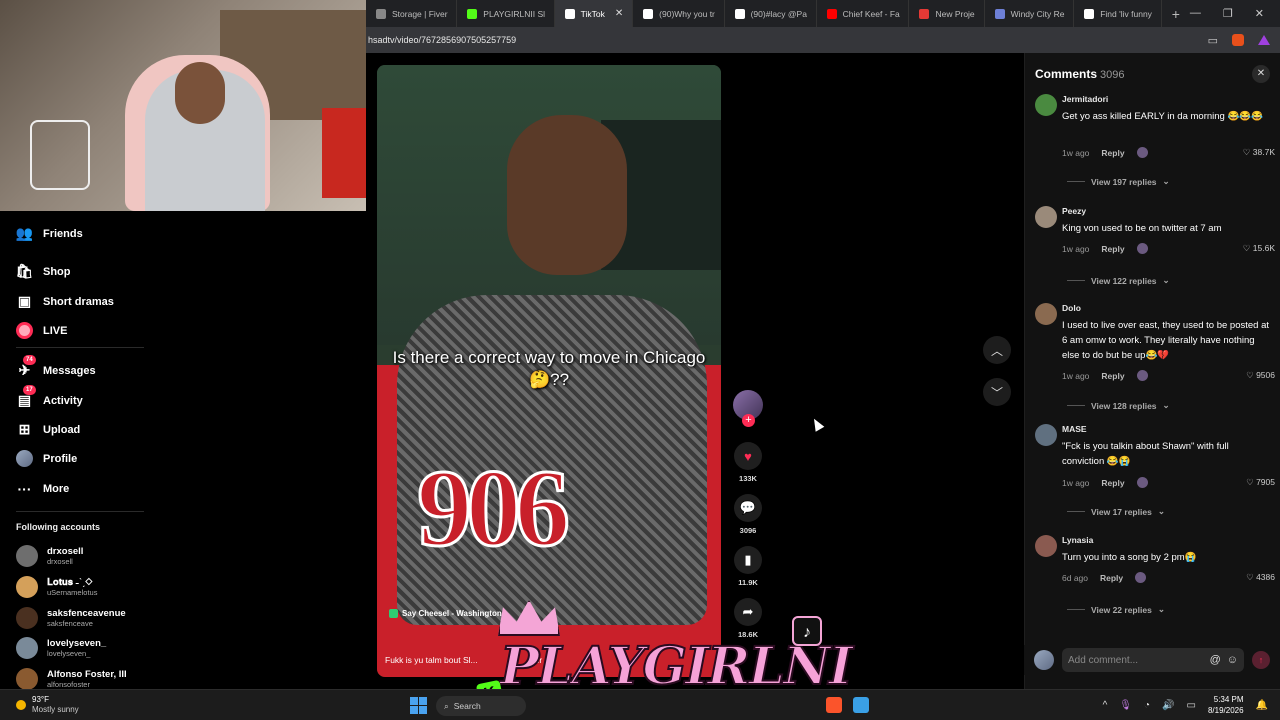 This screenshot has height=720, width=1280. I want to click on comment-button: 💬 3096, so click(748, 514).